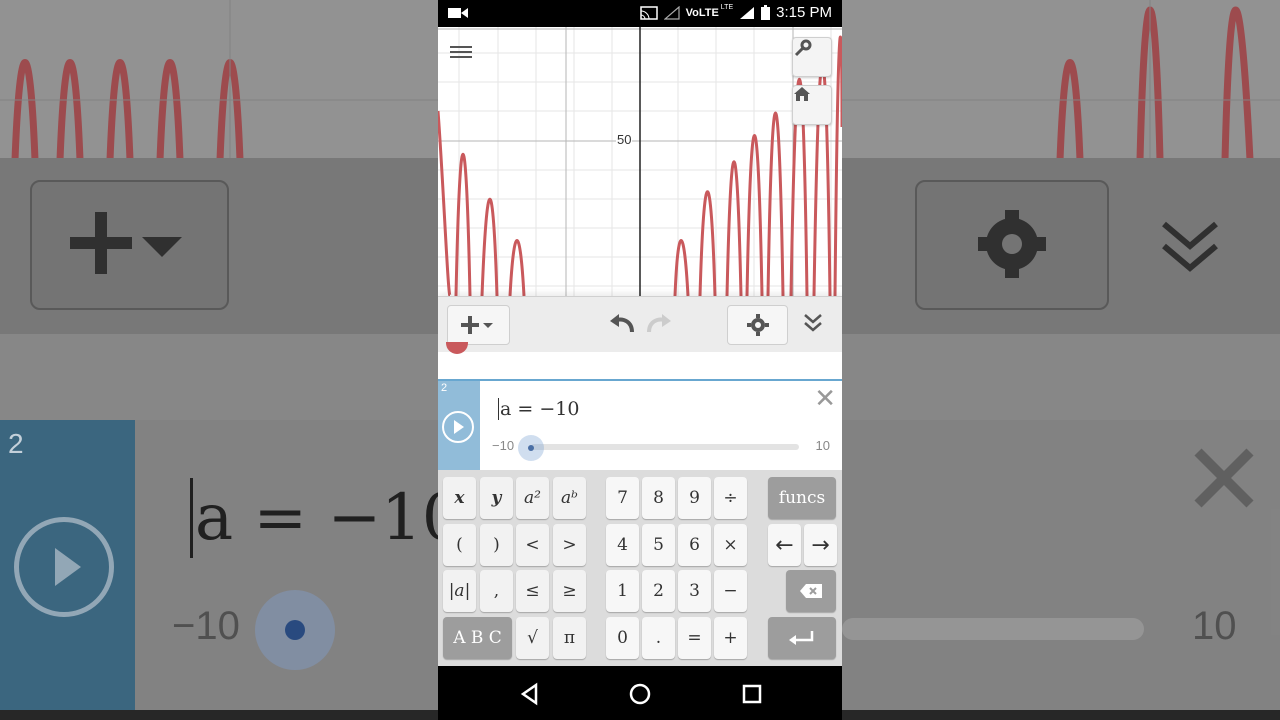 The width and height of the screenshot is (1280, 720). What do you see at coordinates (648, 12) in the screenshot?
I see `cast-icon` at bounding box center [648, 12].